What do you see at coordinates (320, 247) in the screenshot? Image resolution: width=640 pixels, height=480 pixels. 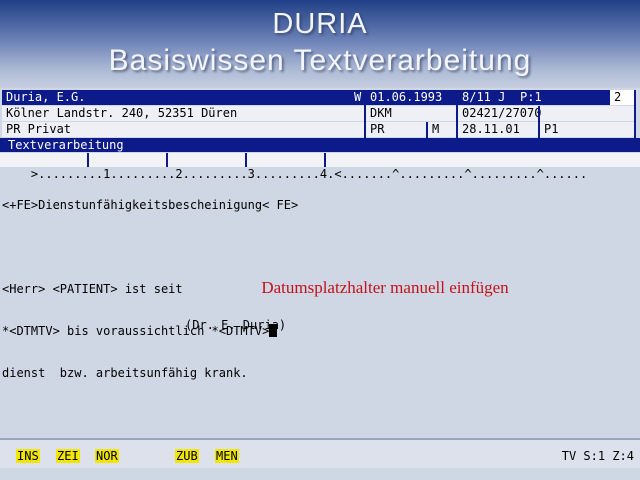 I see `document-line` at bounding box center [320, 247].